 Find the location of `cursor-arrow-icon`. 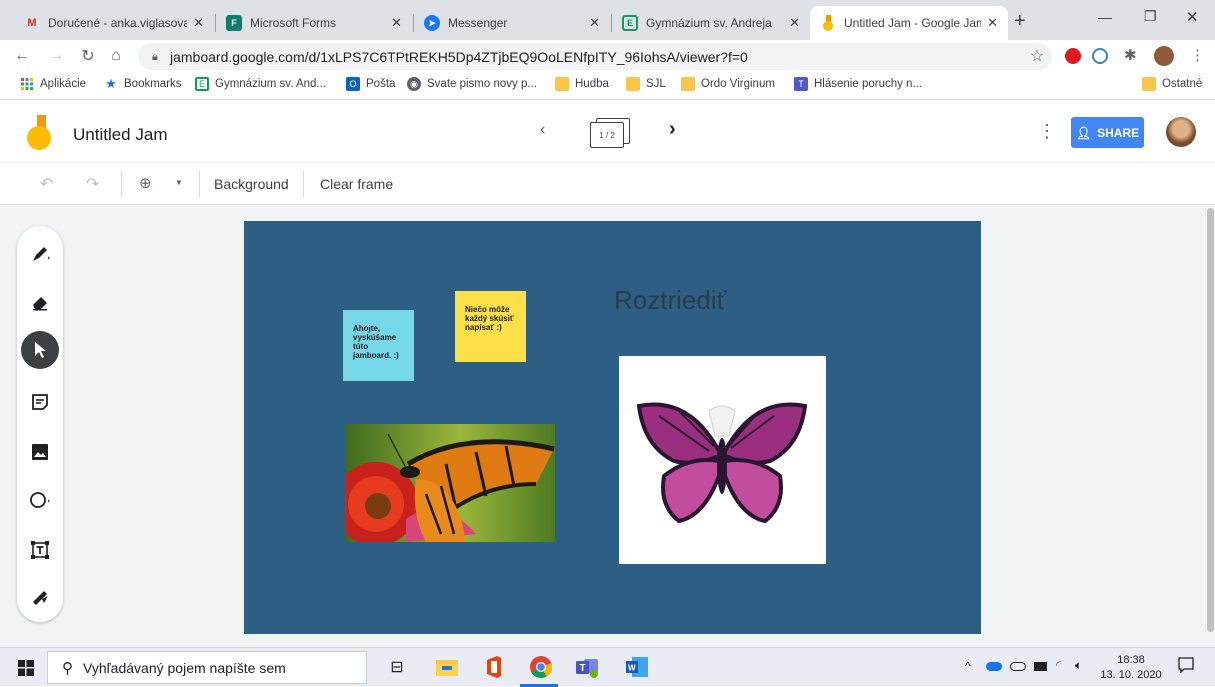

cursor-arrow-icon is located at coordinates (40, 350).